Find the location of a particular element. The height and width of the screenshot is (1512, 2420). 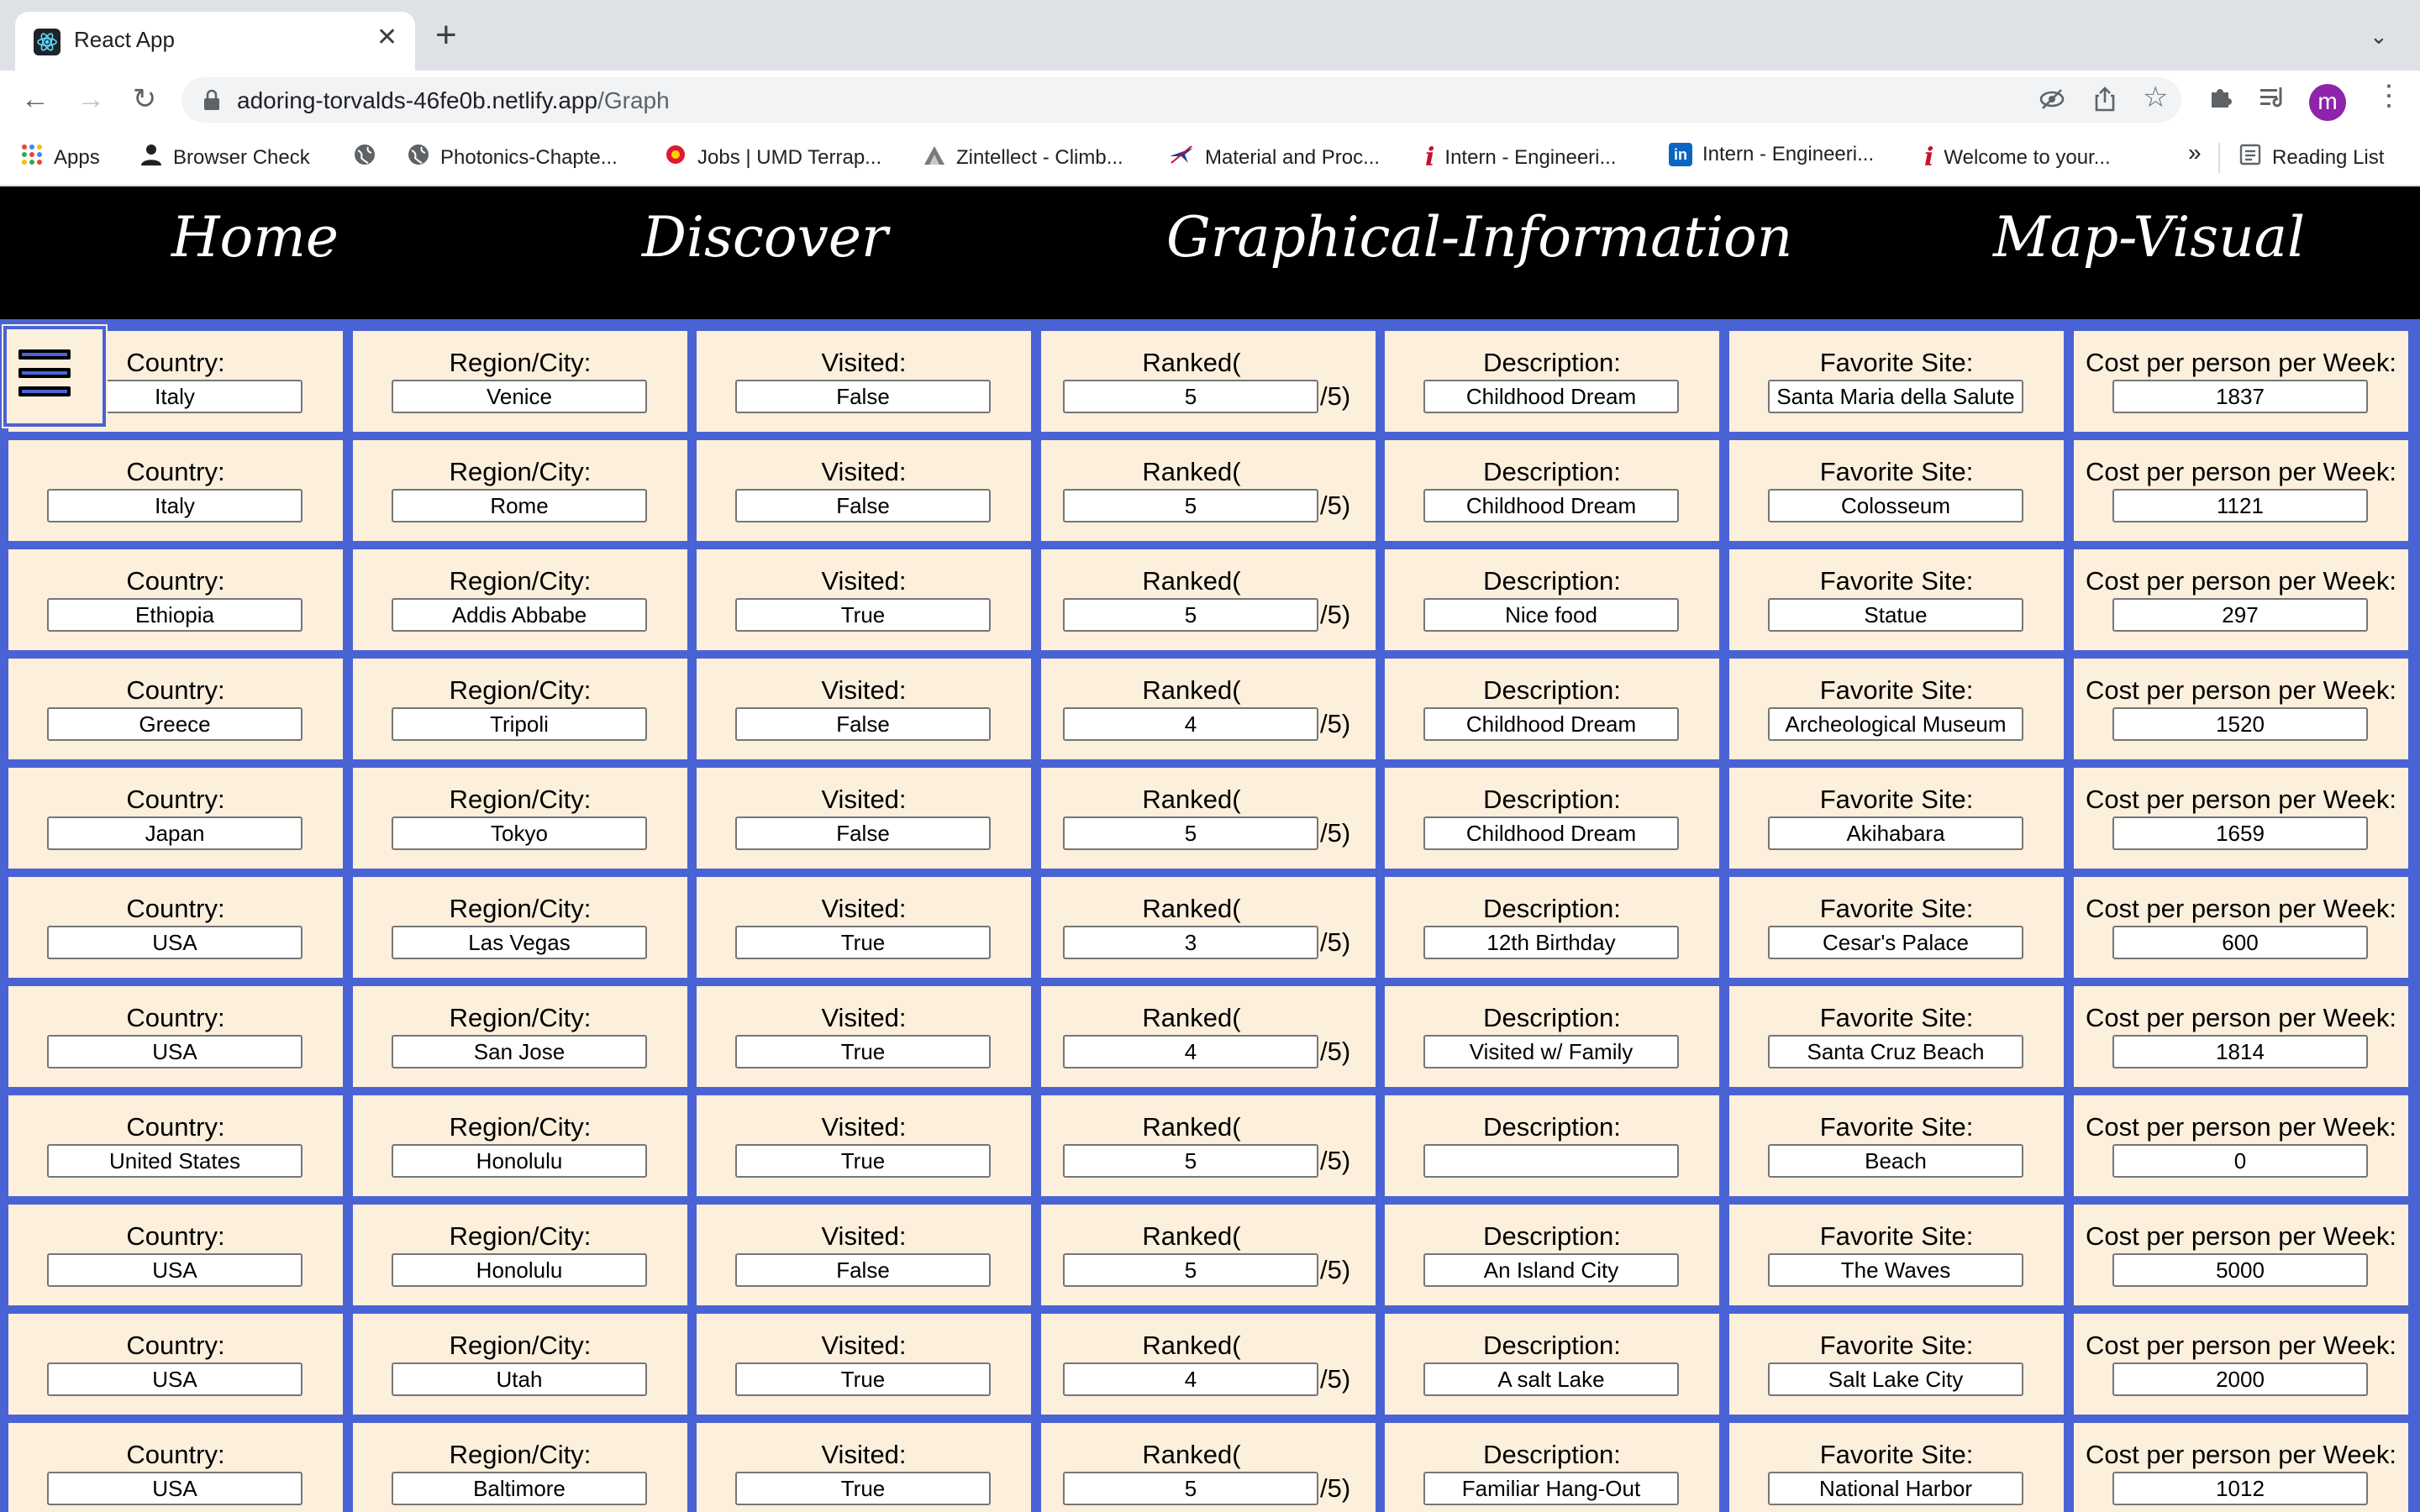

share-icon is located at coordinates (2105, 102).